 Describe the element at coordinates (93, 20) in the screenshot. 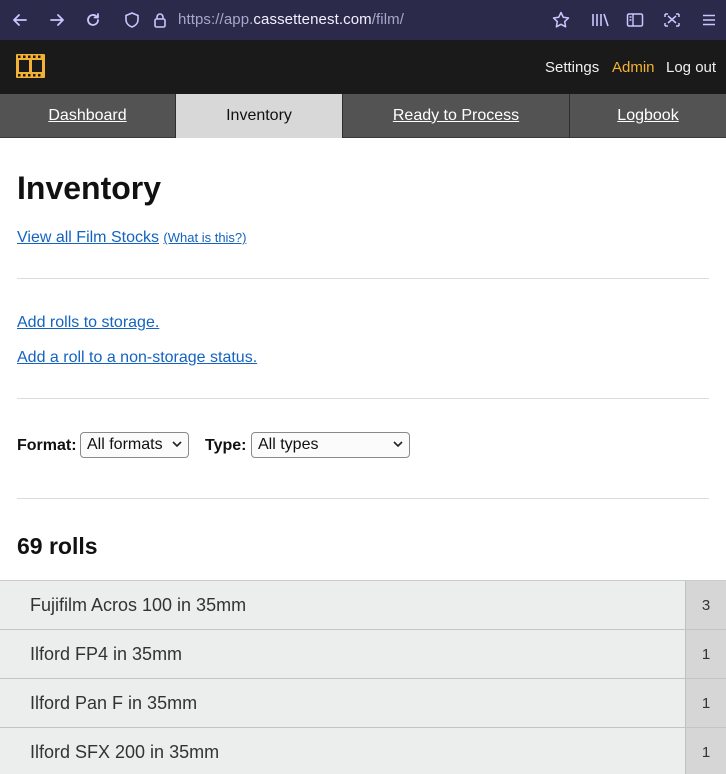

I see `reload-icon` at that location.